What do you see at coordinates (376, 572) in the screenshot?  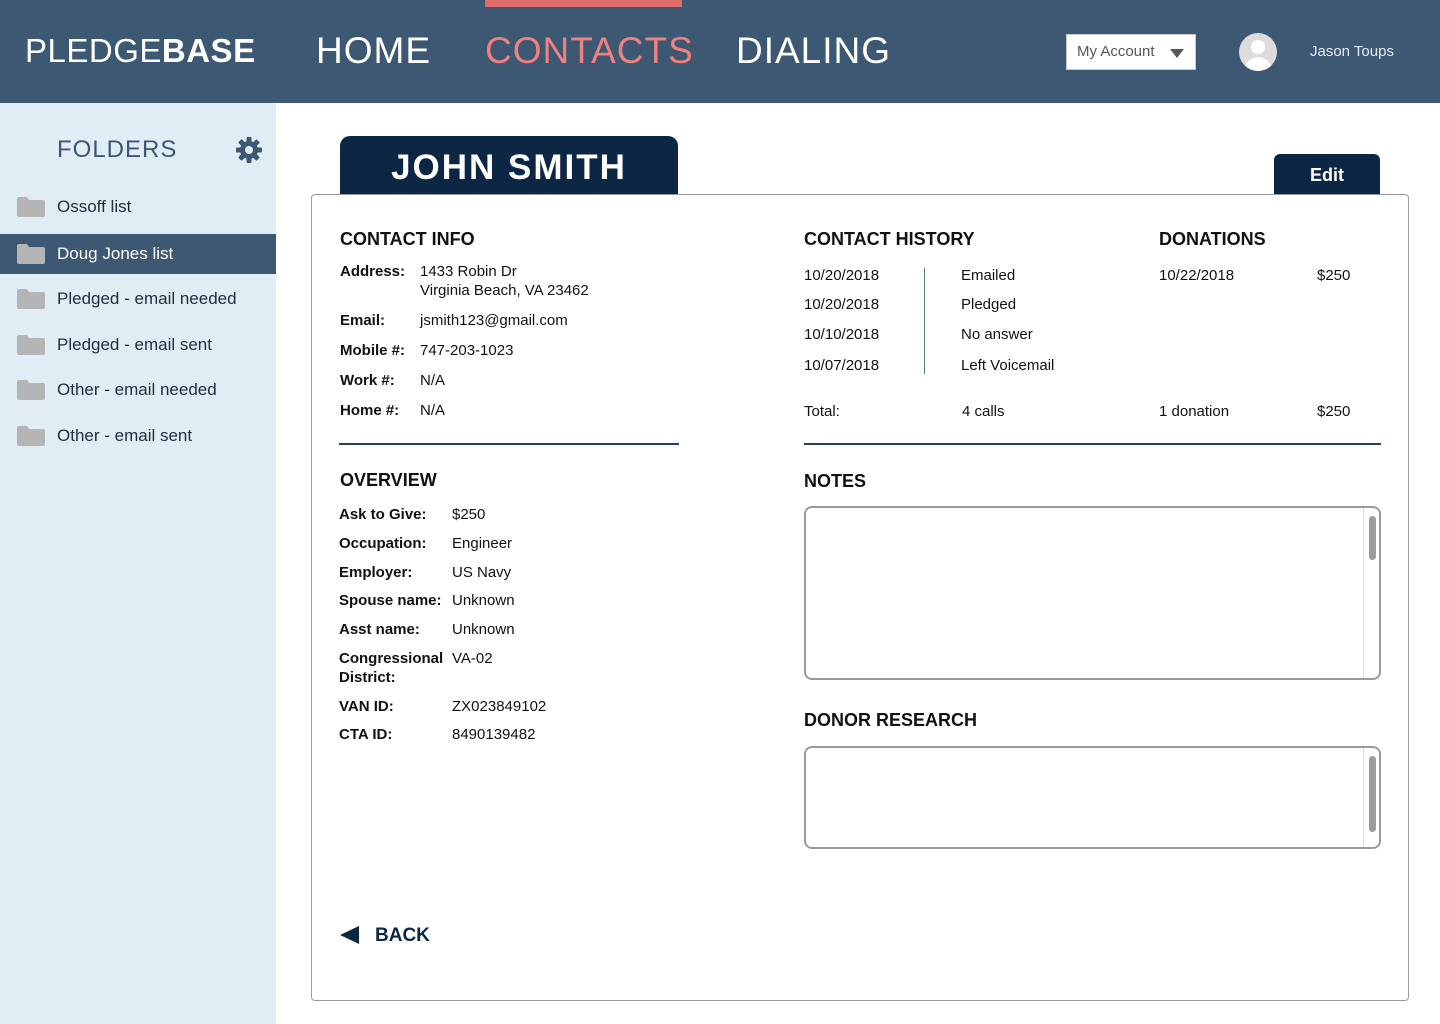 I see `employer-label: Employer:` at bounding box center [376, 572].